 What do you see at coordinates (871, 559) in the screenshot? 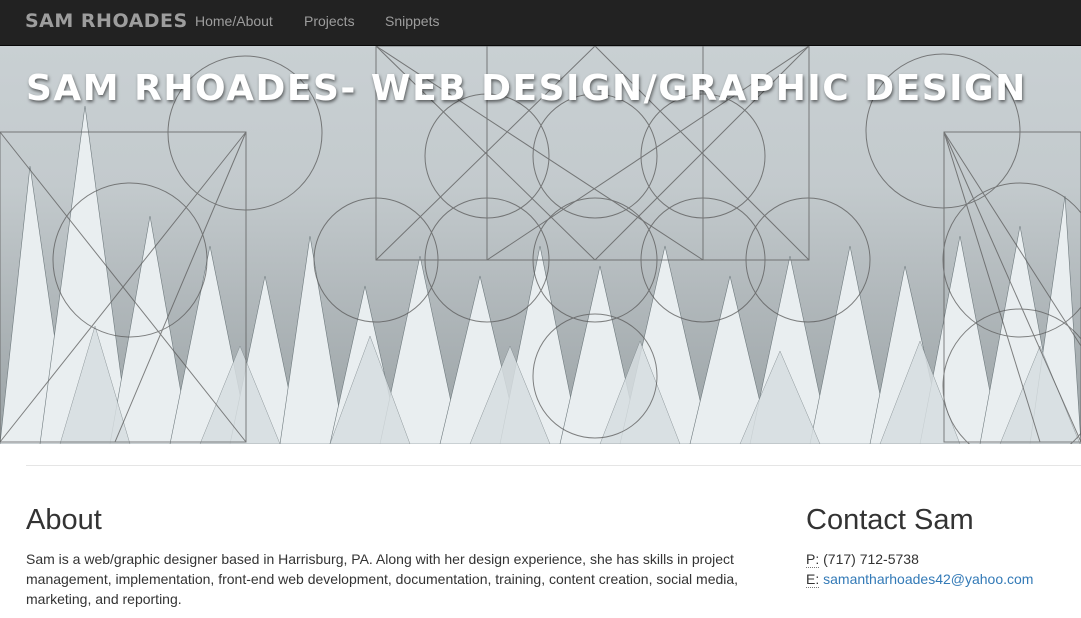
I see `phone-number: (717) 712-5738` at bounding box center [871, 559].